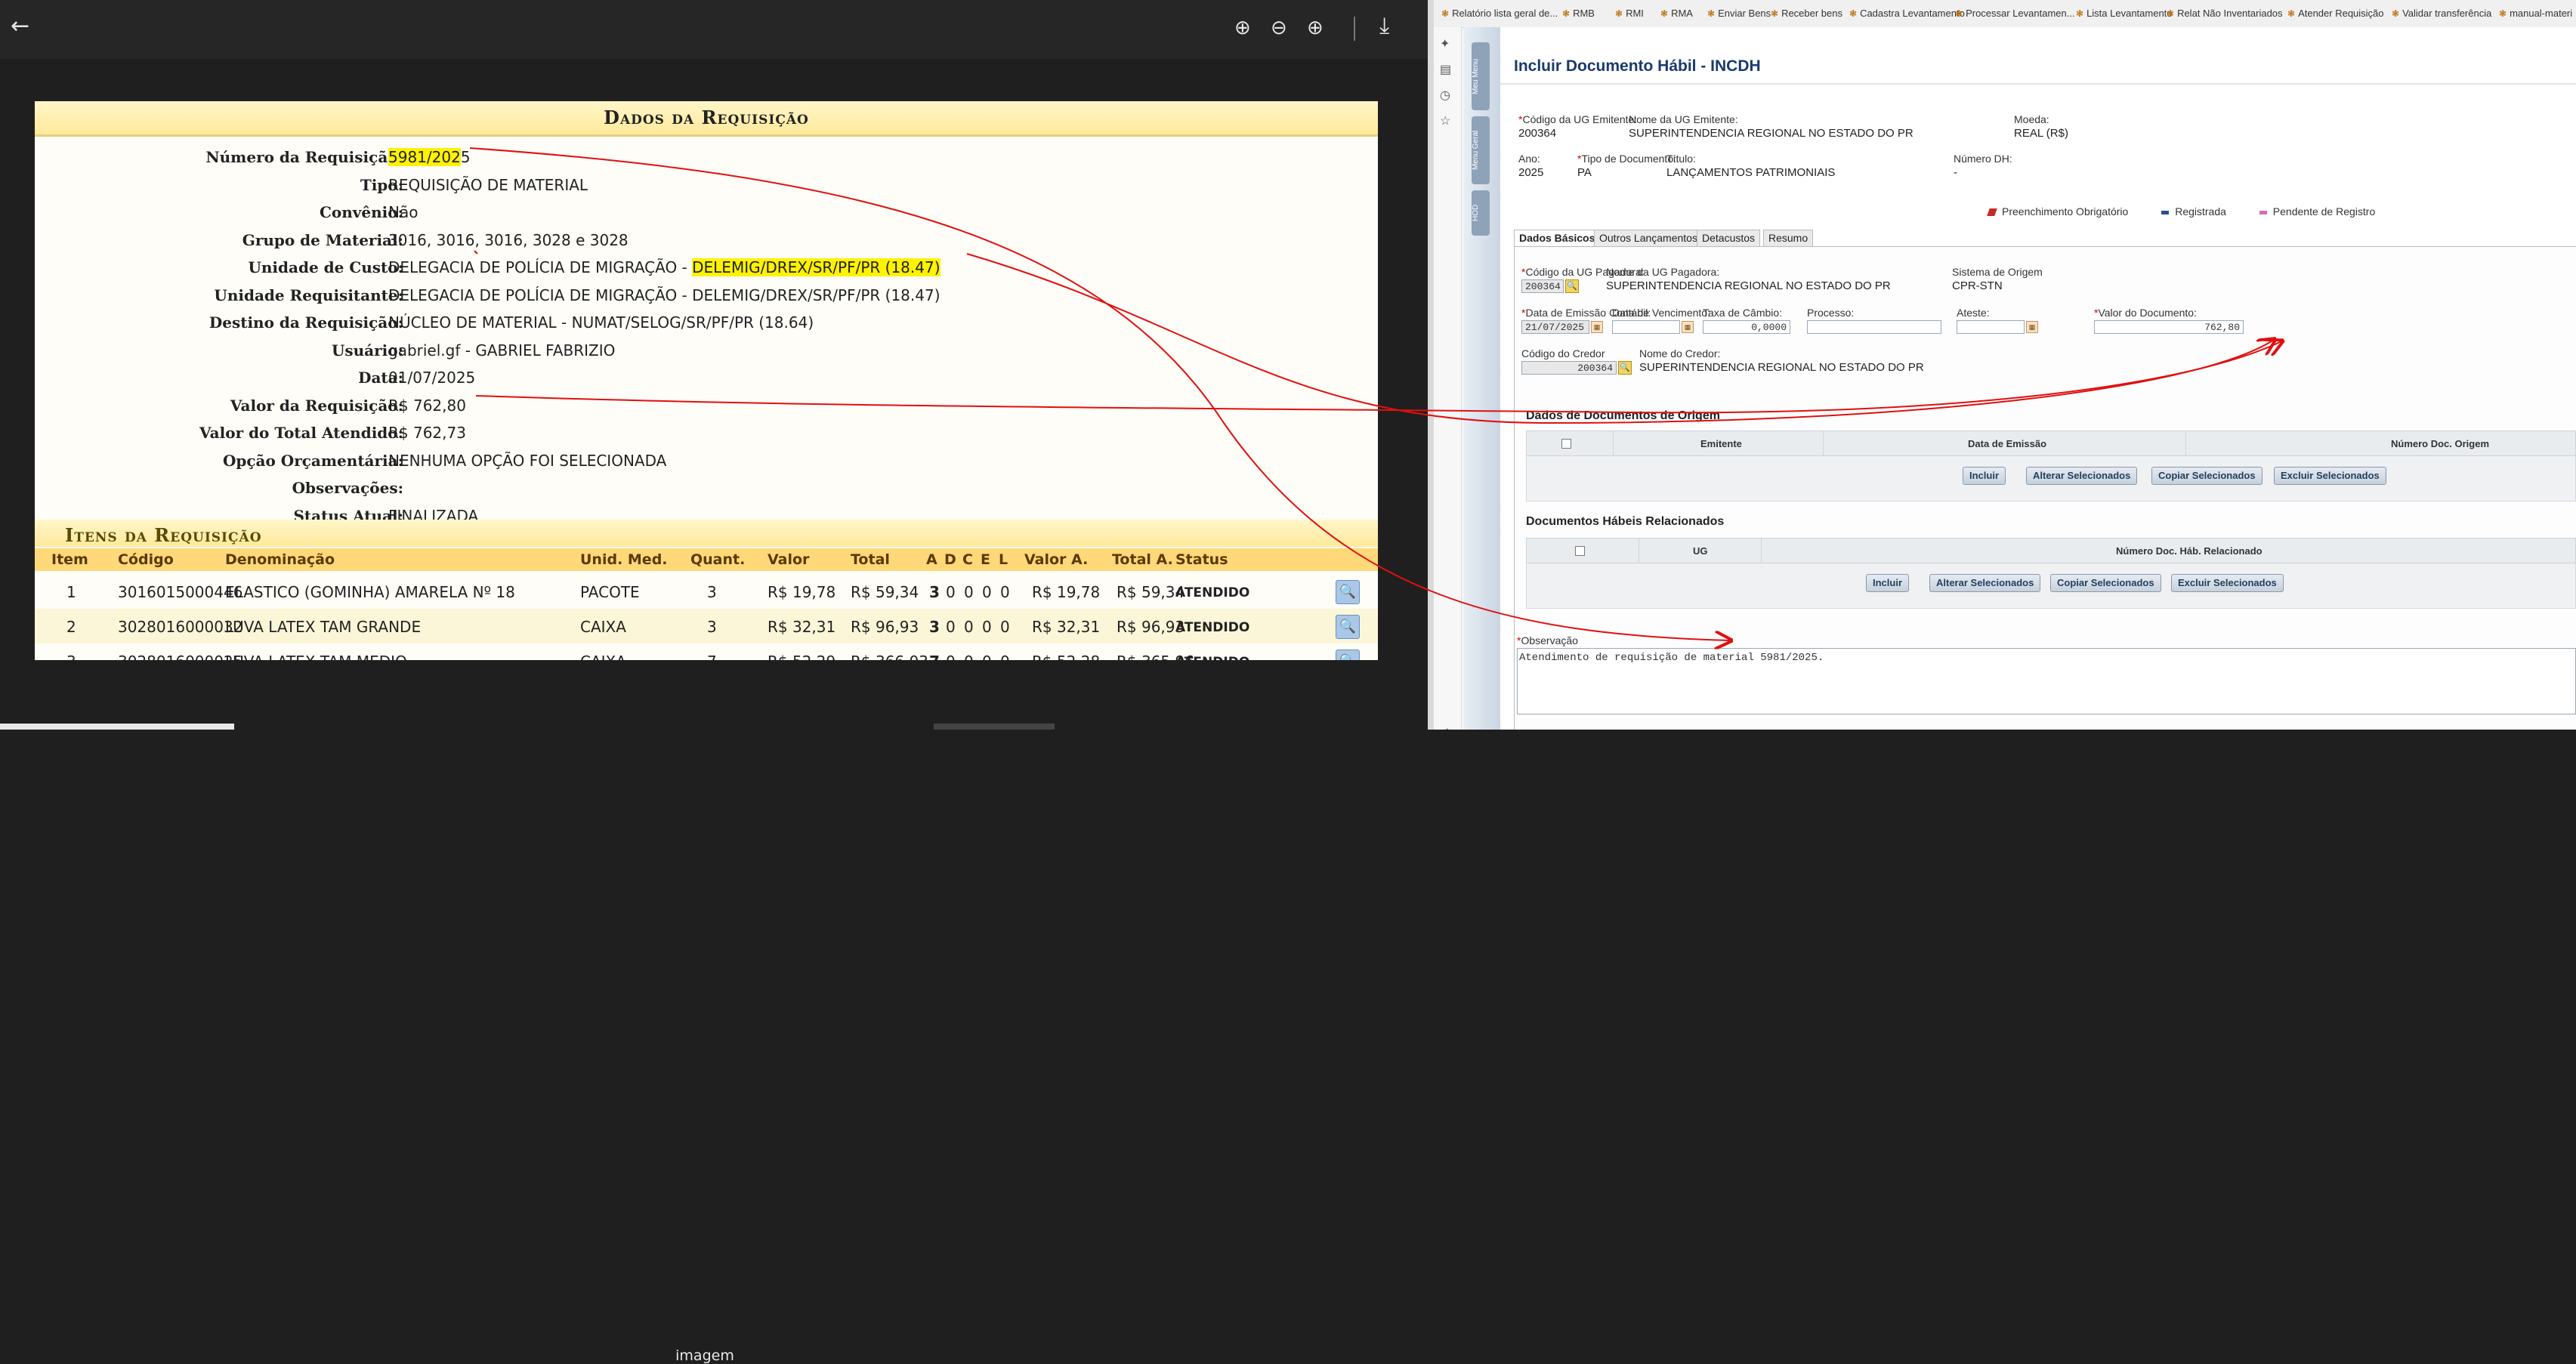 The width and height of the screenshot is (2576, 1364). Describe the element at coordinates (2169, 327) in the screenshot. I see `valor-documento-input: 762,80` at that location.